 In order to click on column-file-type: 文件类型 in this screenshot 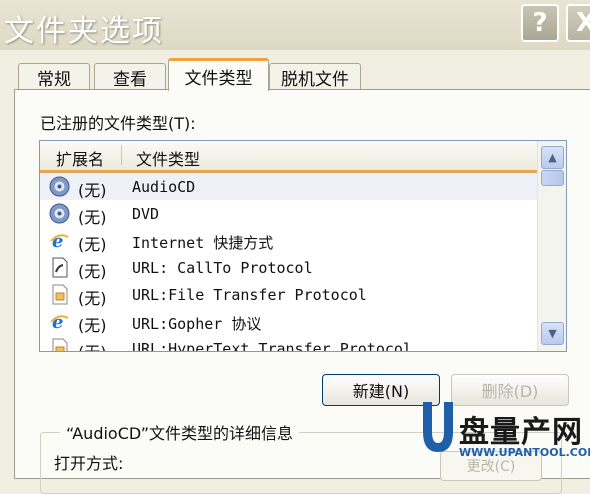, I will do `click(168, 158)`.